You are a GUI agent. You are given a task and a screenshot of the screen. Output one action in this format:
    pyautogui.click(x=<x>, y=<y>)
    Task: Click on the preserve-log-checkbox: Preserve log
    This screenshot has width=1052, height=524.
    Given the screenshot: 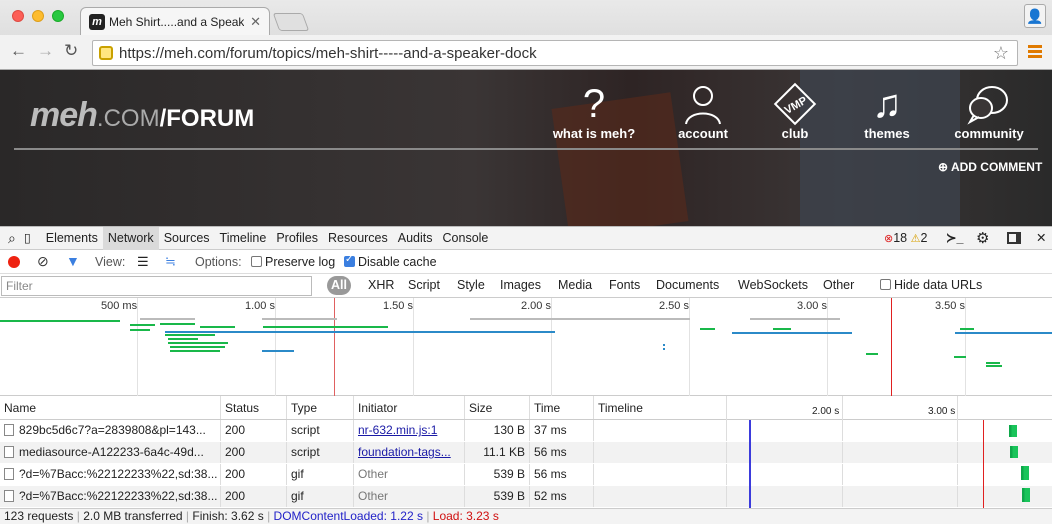 What is the action you would take?
    pyautogui.click(x=293, y=262)
    